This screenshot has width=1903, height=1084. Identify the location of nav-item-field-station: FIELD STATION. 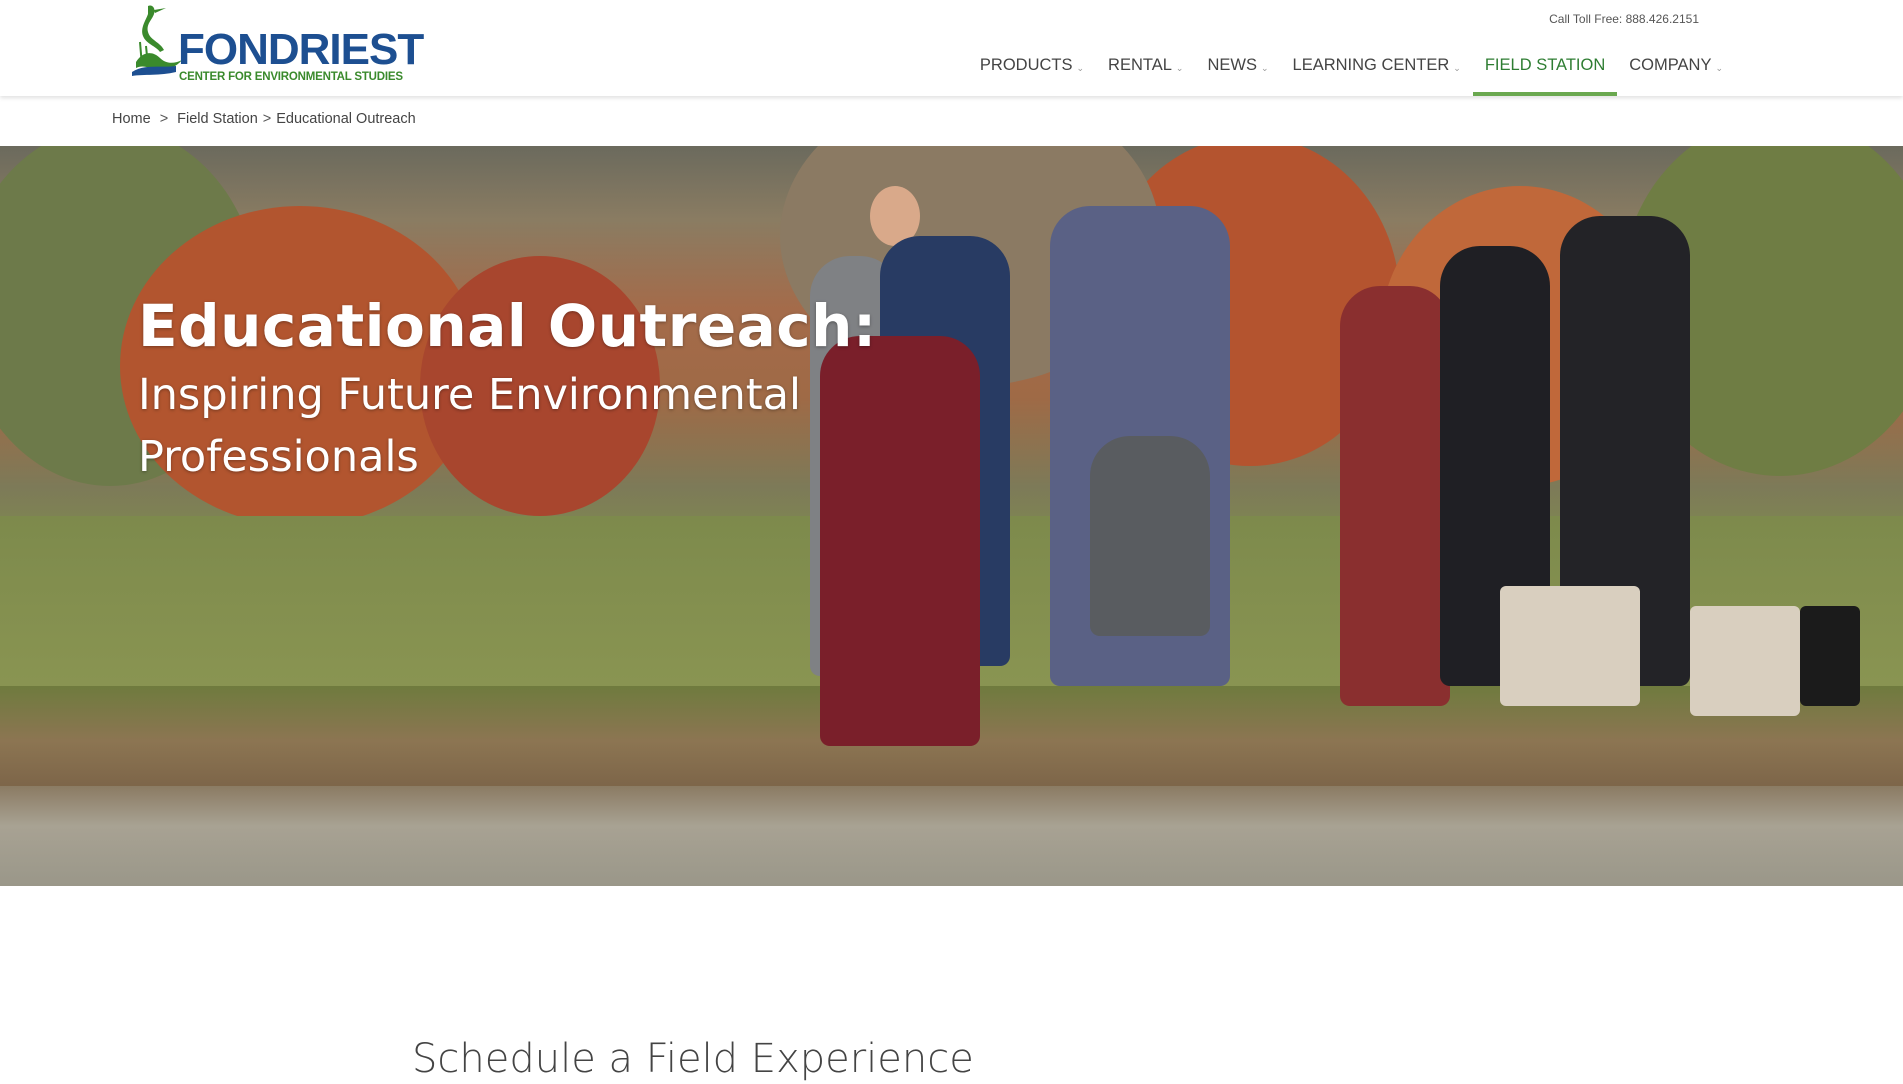
(1545, 70).